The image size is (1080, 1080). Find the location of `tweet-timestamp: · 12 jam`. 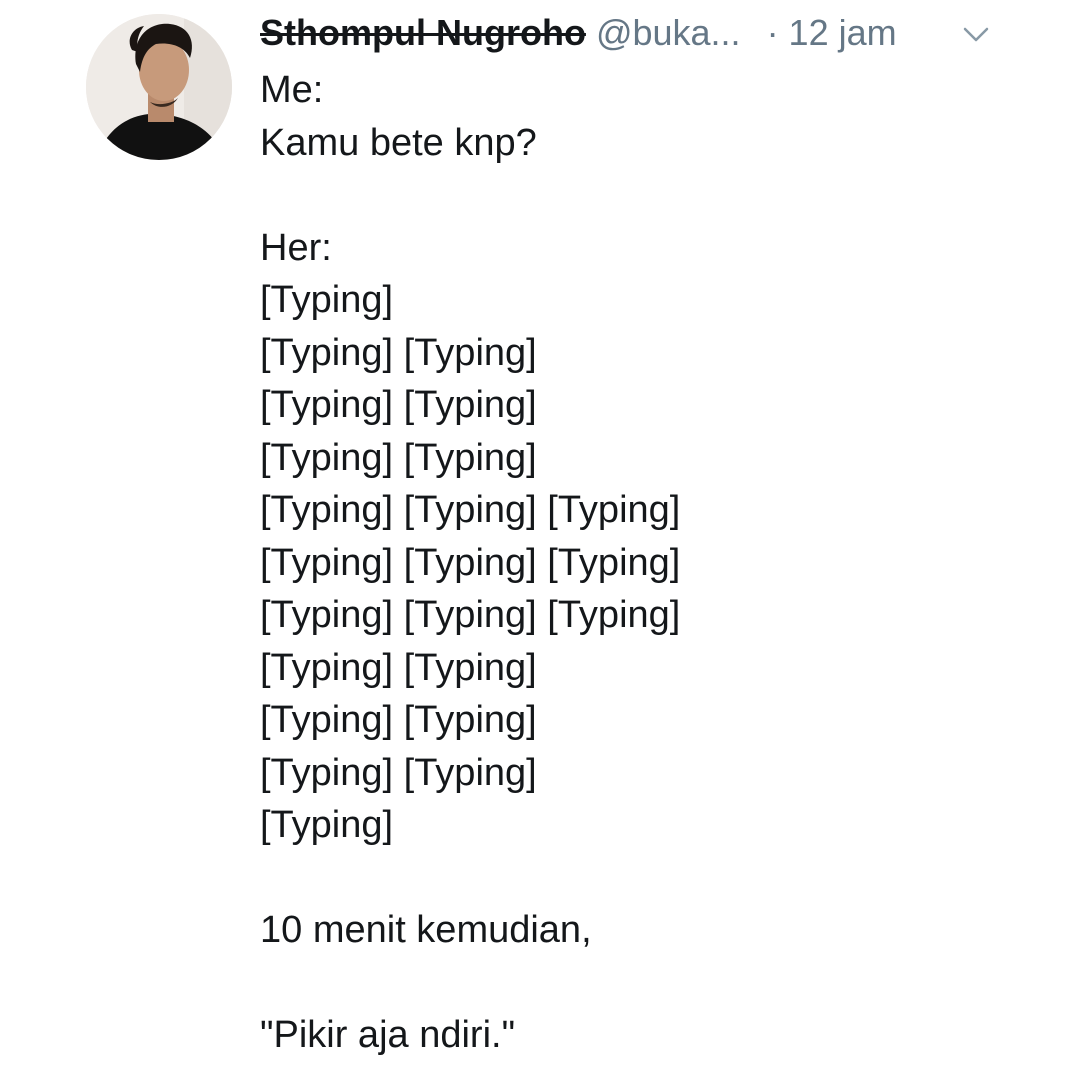

tweet-timestamp: · 12 jam is located at coordinates (832, 32).